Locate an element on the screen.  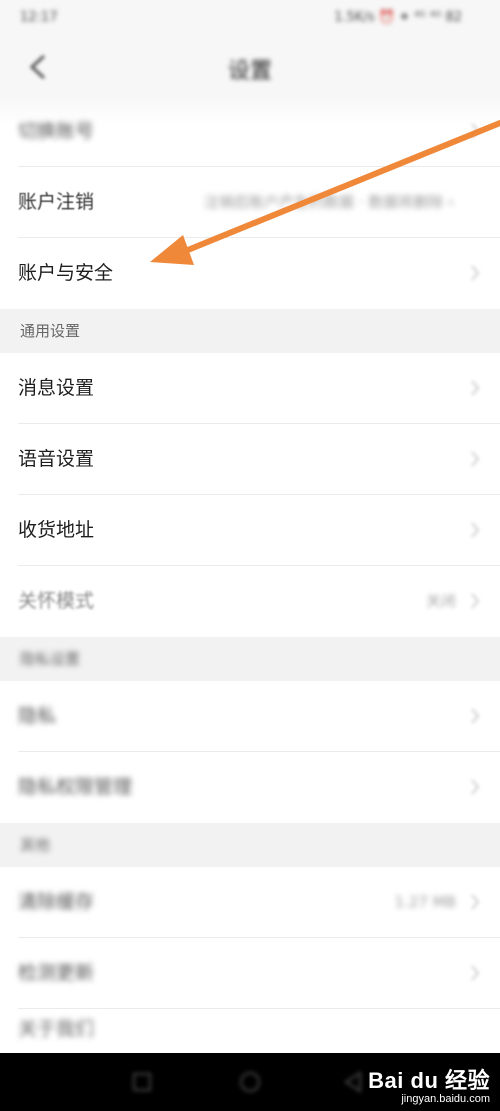
settings-row-account-security: 账户与安全 is located at coordinates (250, 273).